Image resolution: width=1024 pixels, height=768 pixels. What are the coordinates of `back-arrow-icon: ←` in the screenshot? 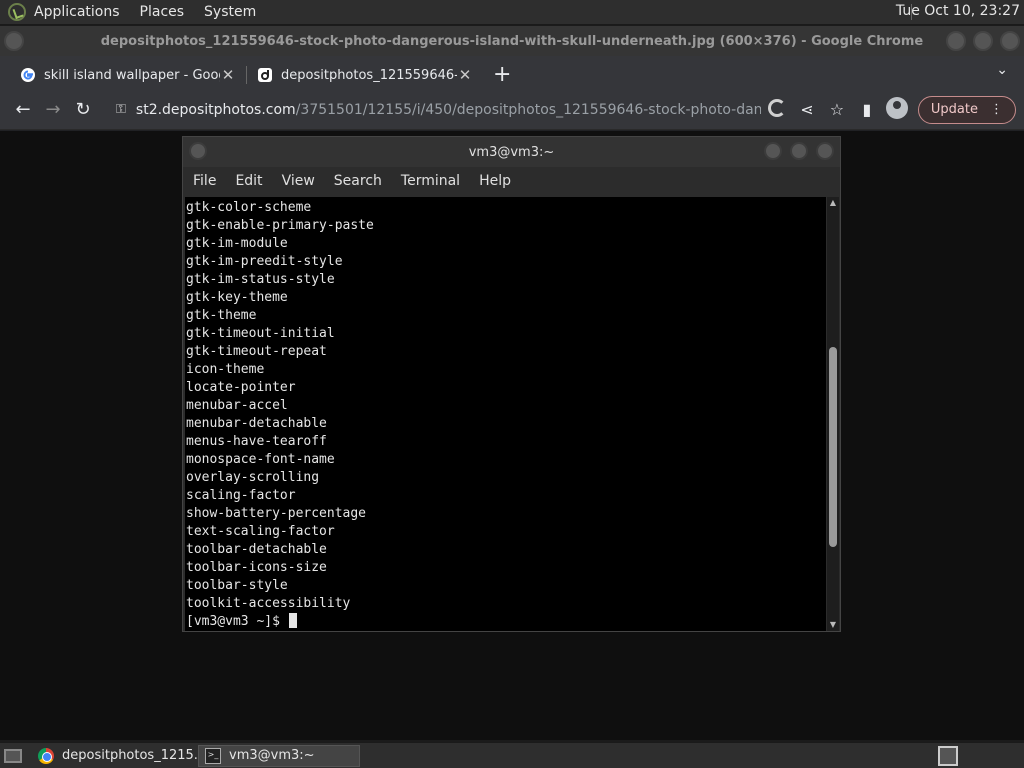 It's located at (23, 109).